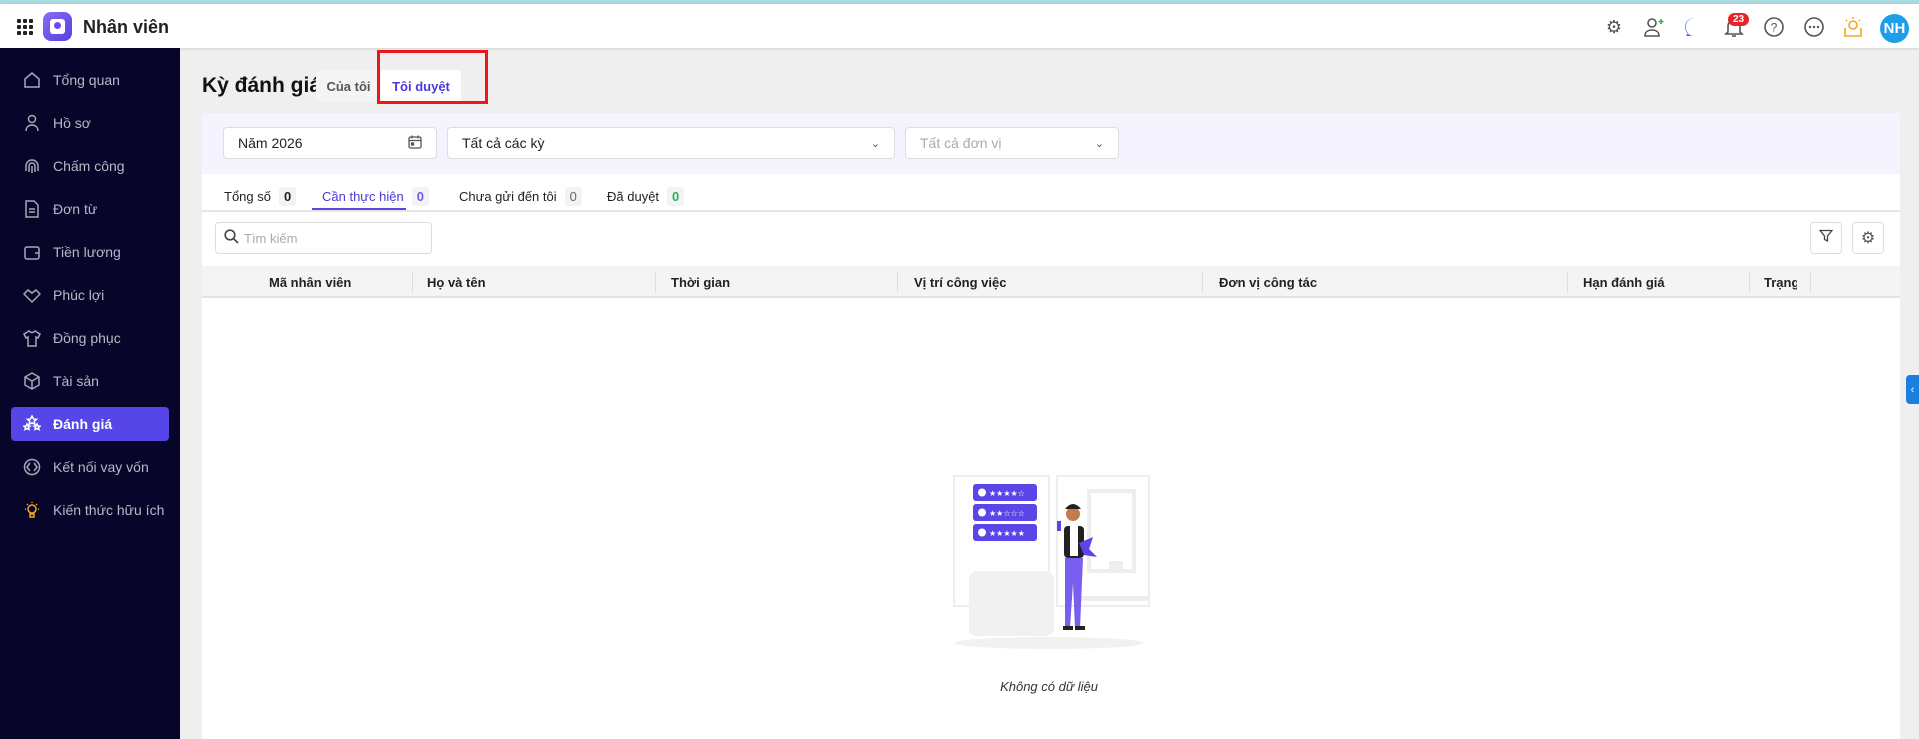  I want to click on unit-select: Tất cả đơn vị ⌄, so click(1012, 143).